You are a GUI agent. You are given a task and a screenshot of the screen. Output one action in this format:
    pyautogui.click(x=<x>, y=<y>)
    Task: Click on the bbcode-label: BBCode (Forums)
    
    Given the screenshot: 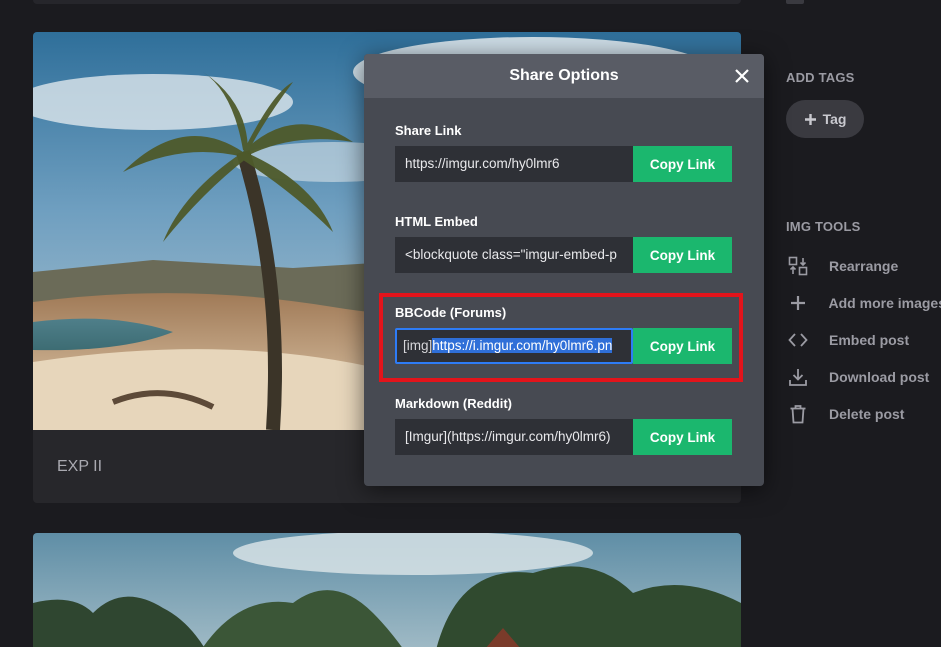 What is the action you would take?
    pyautogui.click(x=451, y=312)
    